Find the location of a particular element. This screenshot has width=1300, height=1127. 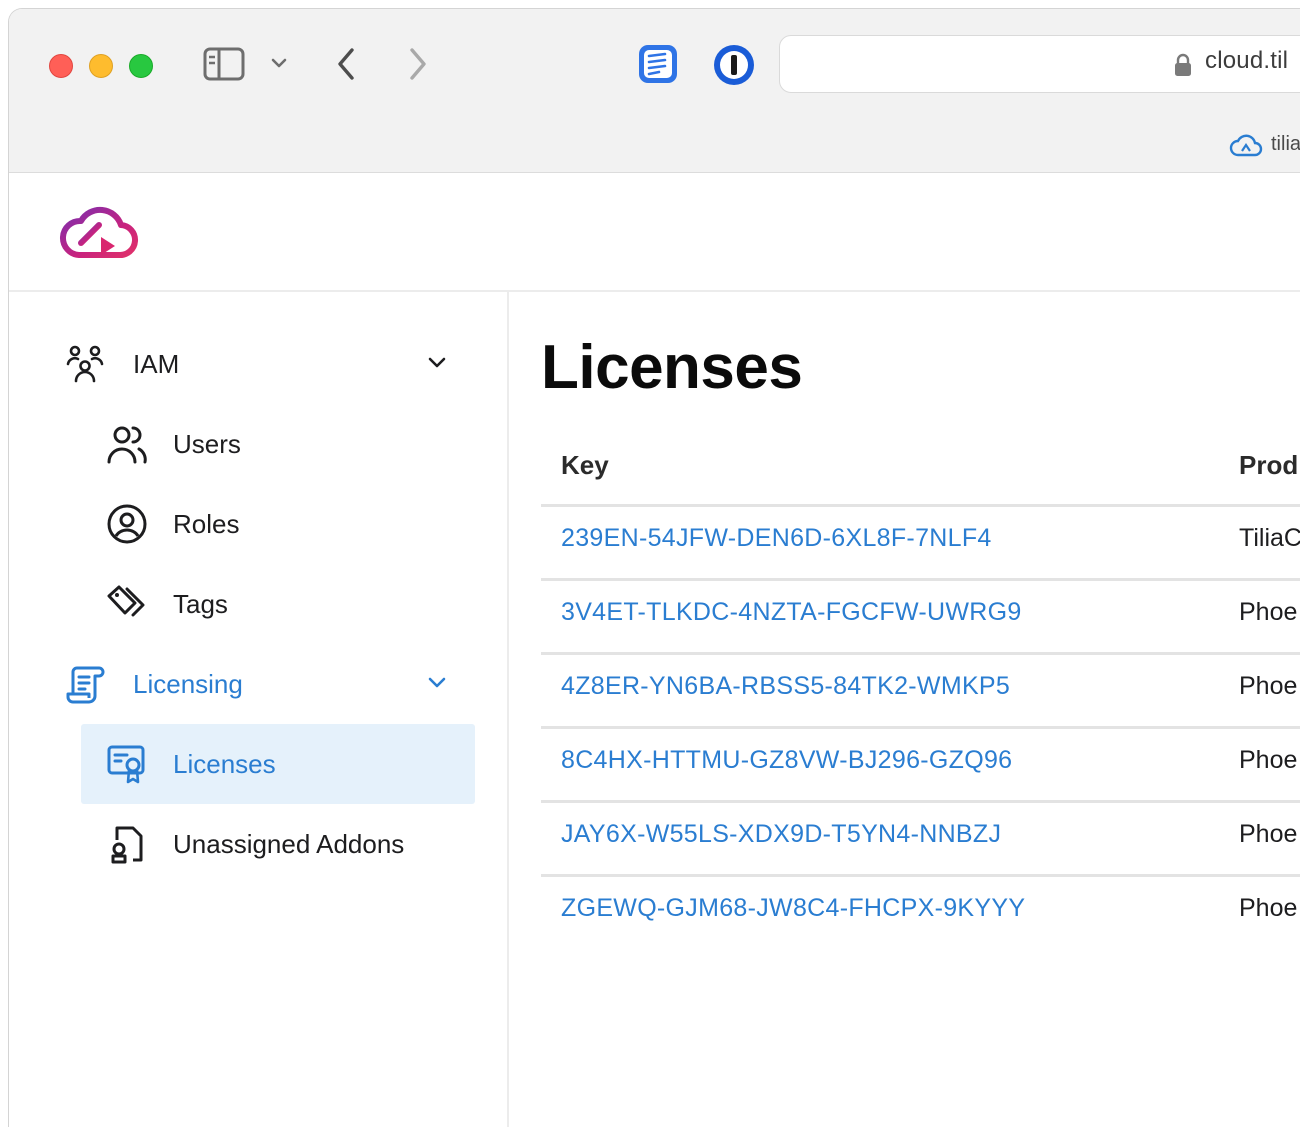

sidebar-item-roles: Roles is located at coordinates (172, 524).